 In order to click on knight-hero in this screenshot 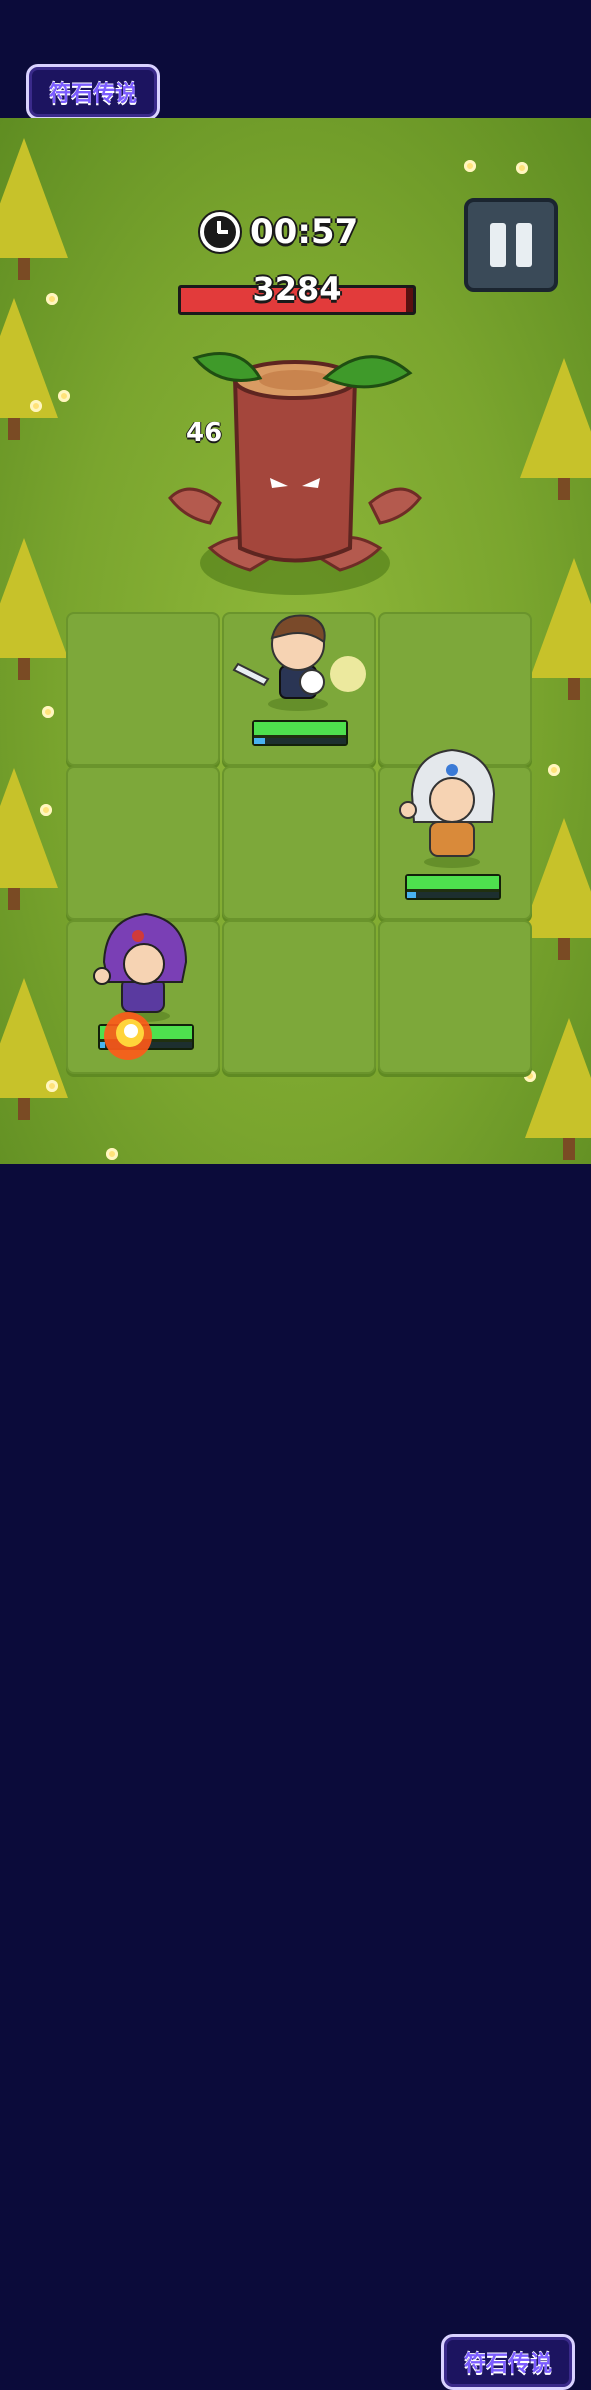, I will do `click(303, 659)`.